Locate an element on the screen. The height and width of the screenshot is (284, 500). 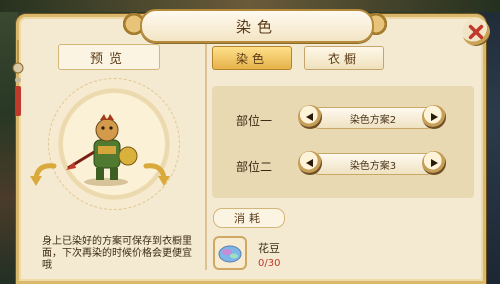
part-one-value: 染色方案2 is located at coordinates (373, 118).